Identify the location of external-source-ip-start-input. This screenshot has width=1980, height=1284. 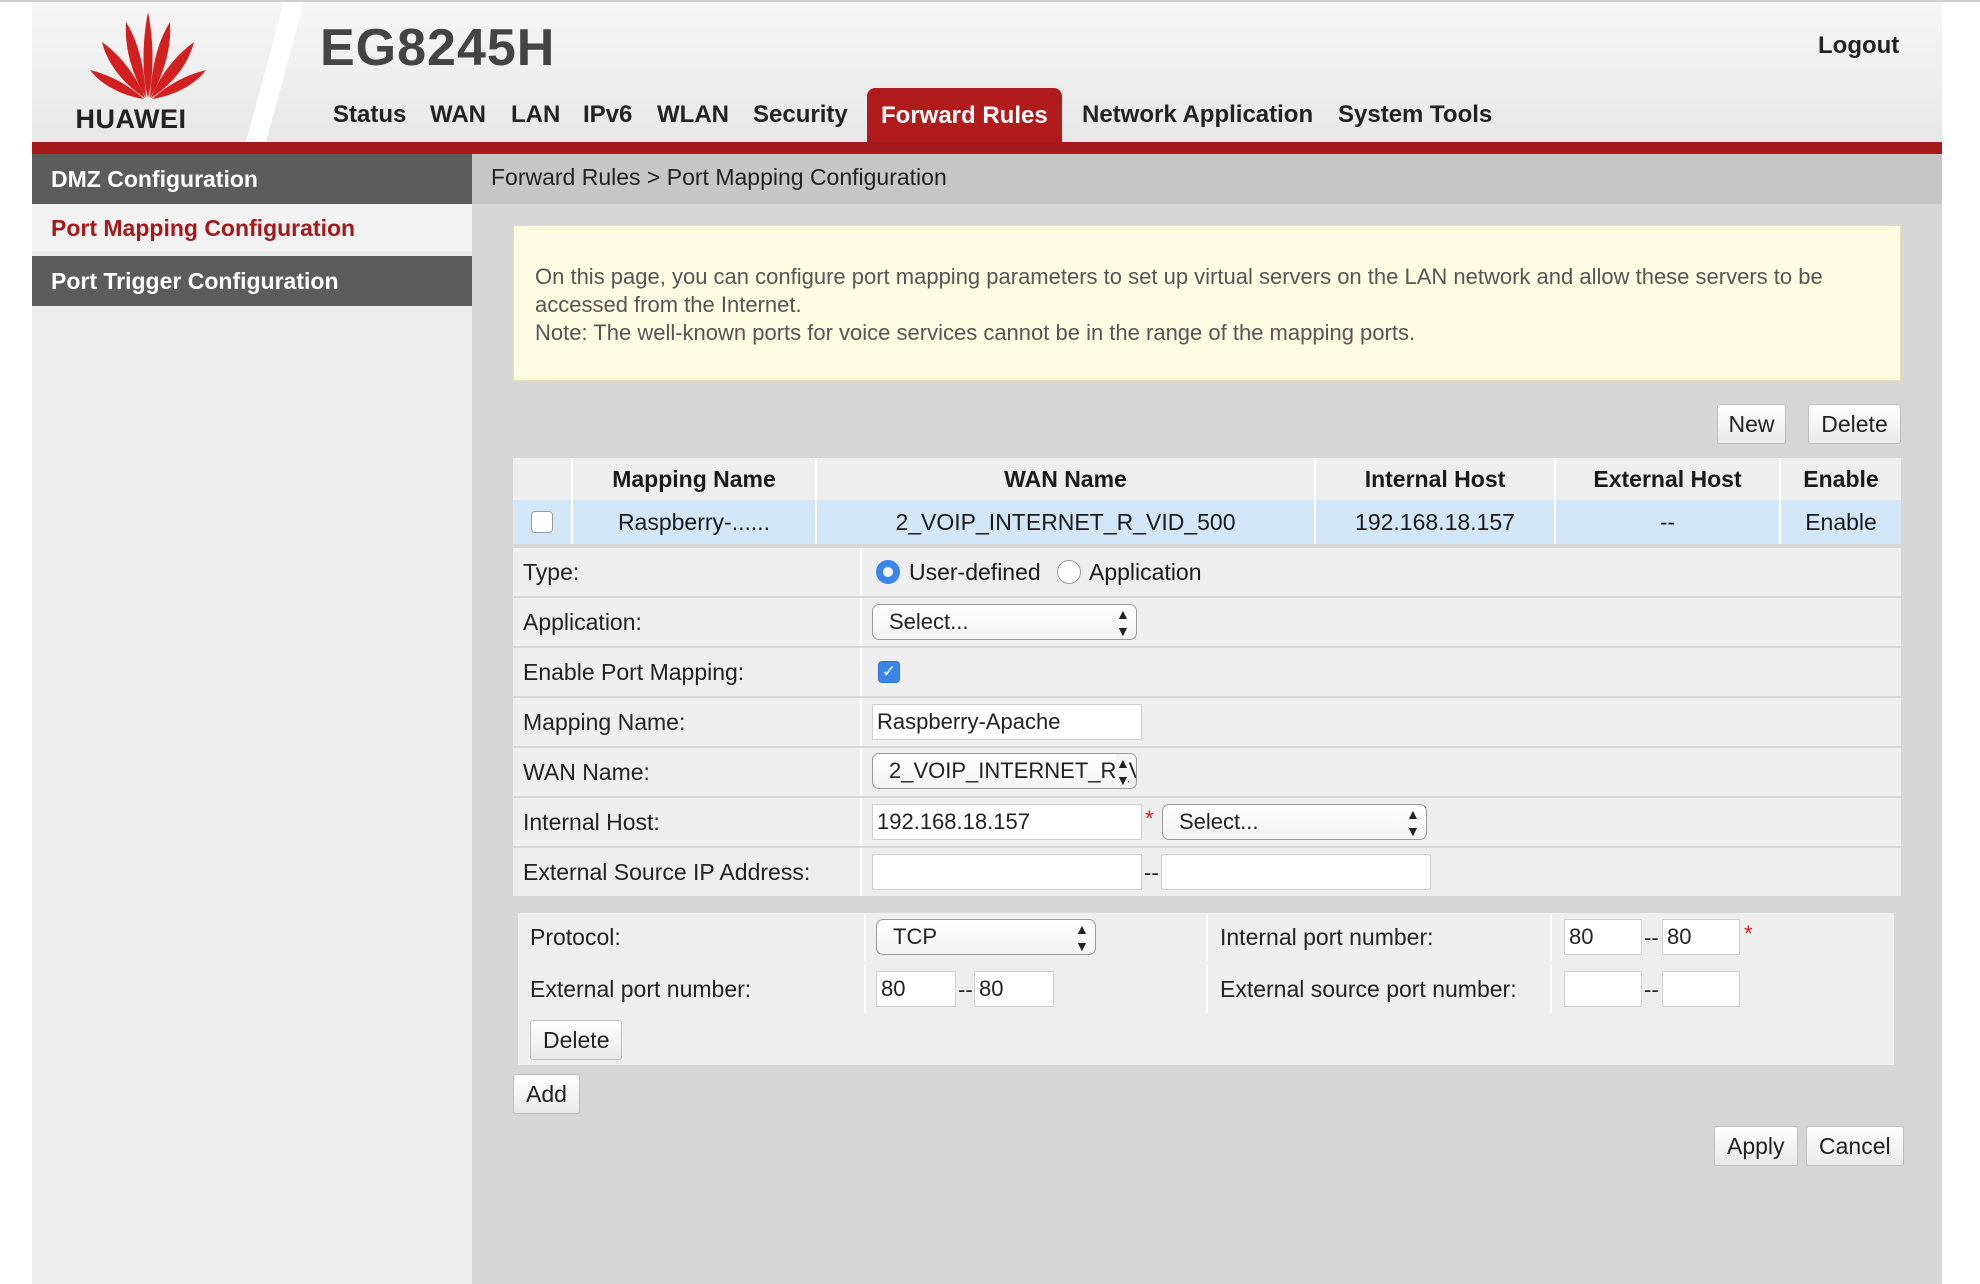
(1007, 872).